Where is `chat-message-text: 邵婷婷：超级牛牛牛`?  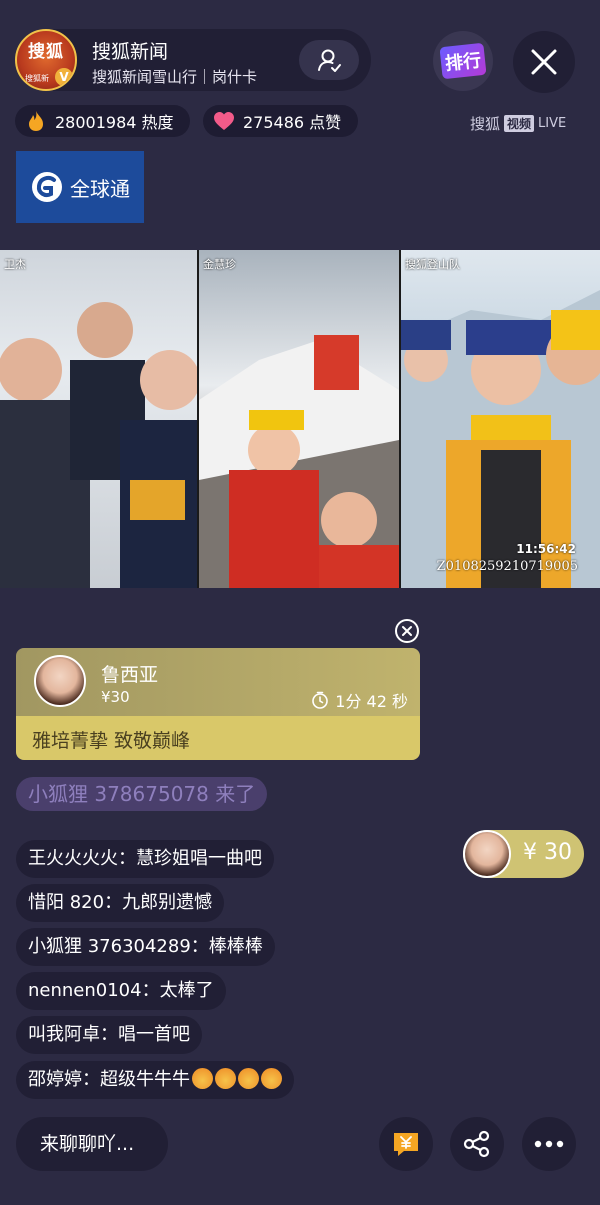
chat-message-text: 邵婷婷：超级牛牛牛 is located at coordinates (109, 1079).